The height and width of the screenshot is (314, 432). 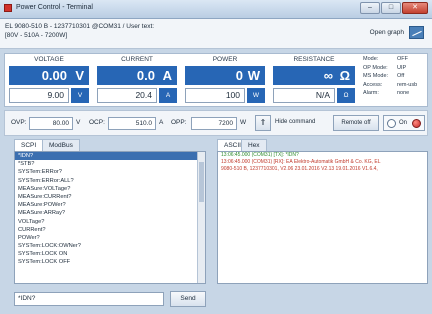 I want to click on send-button: Send, so click(x=188, y=299).